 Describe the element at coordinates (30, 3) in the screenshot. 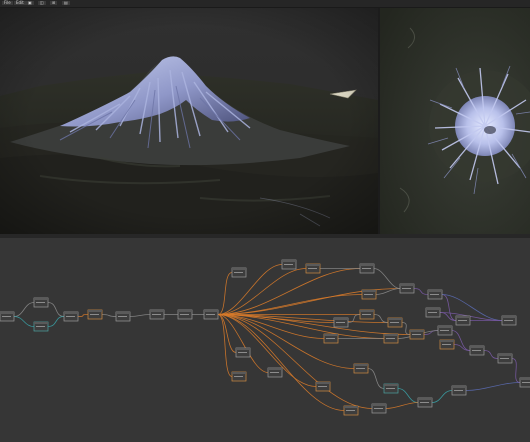

I see `toolbar-view-icon: ▣` at that location.